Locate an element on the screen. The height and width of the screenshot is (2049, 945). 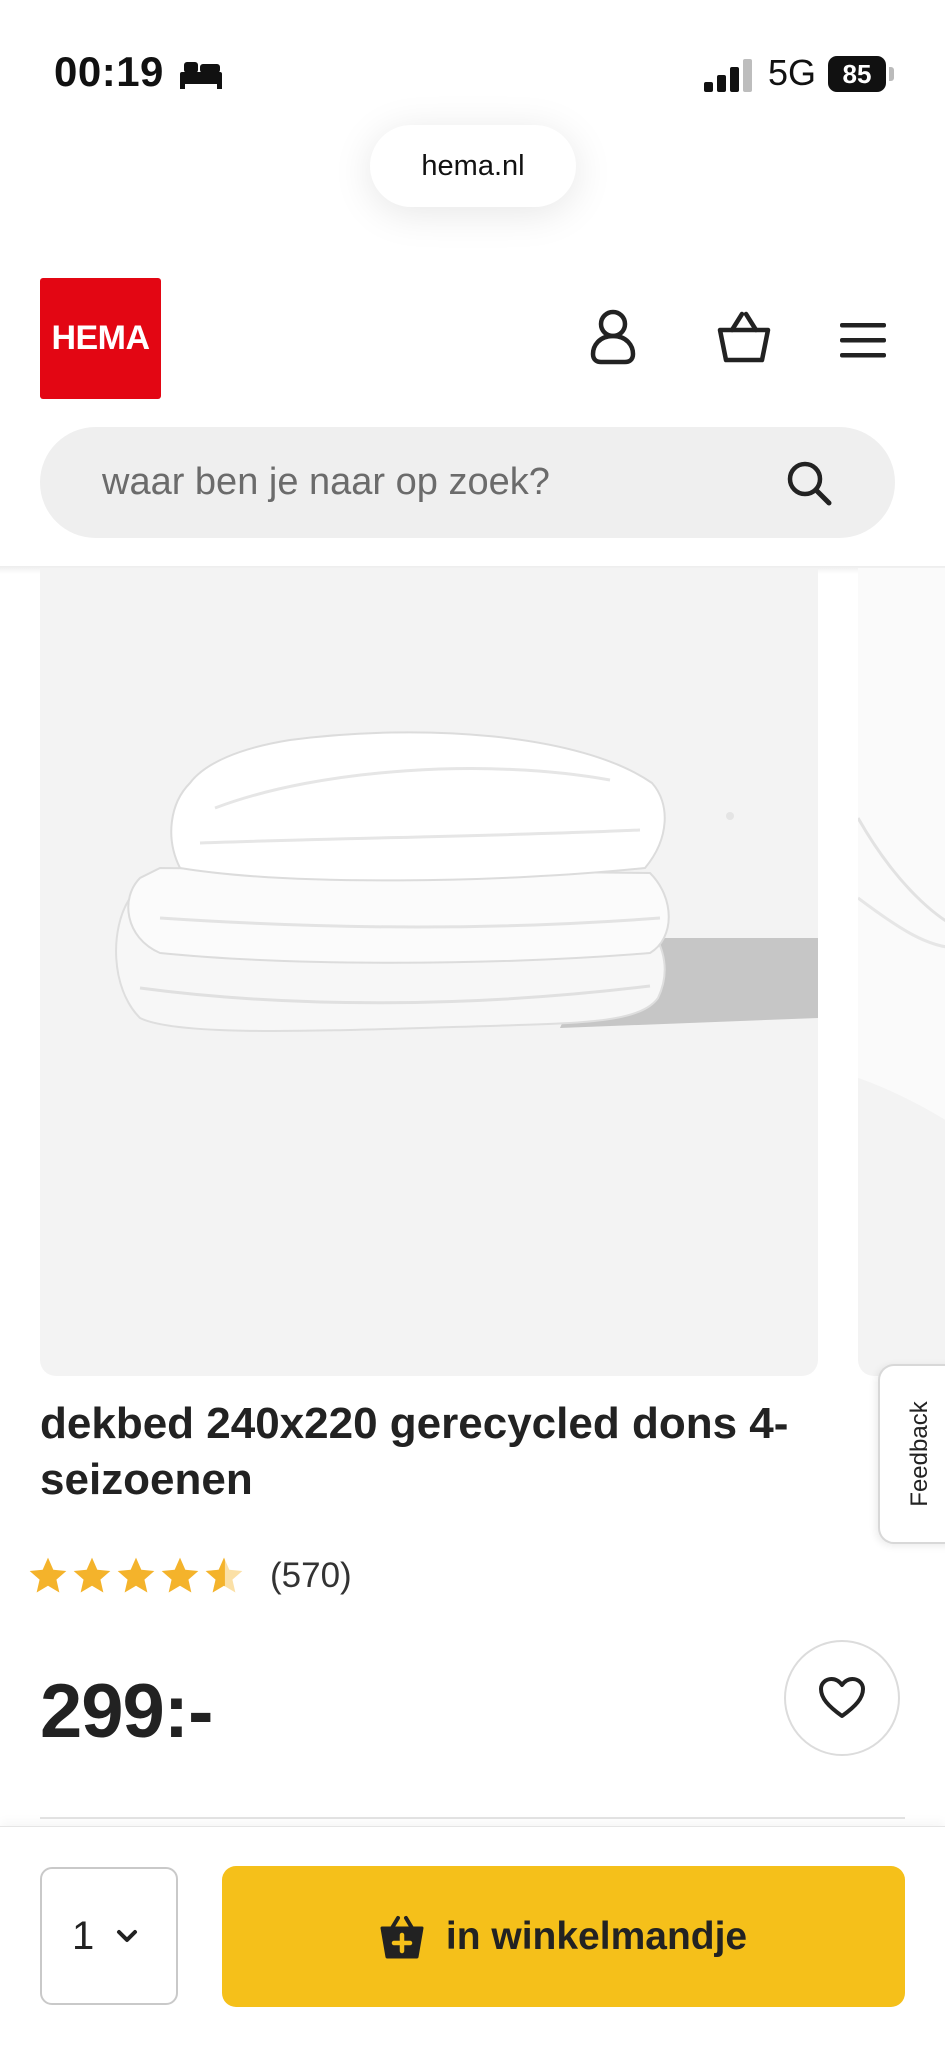
favorite-button is located at coordinates (842, 1698).